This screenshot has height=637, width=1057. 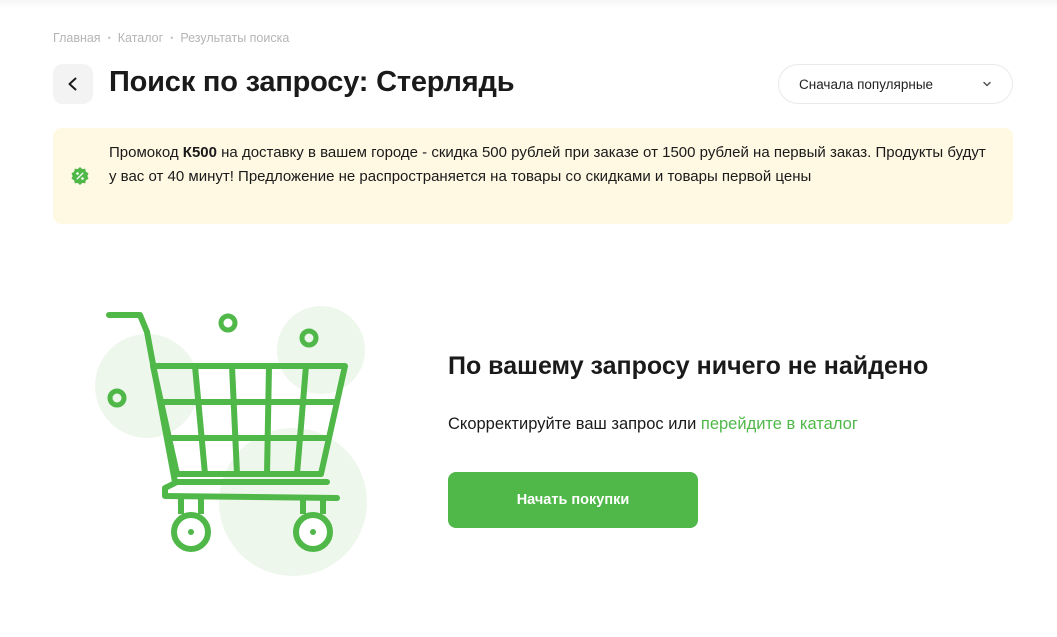 I want to click on promo-code: К500, so click(x=199, y=152).